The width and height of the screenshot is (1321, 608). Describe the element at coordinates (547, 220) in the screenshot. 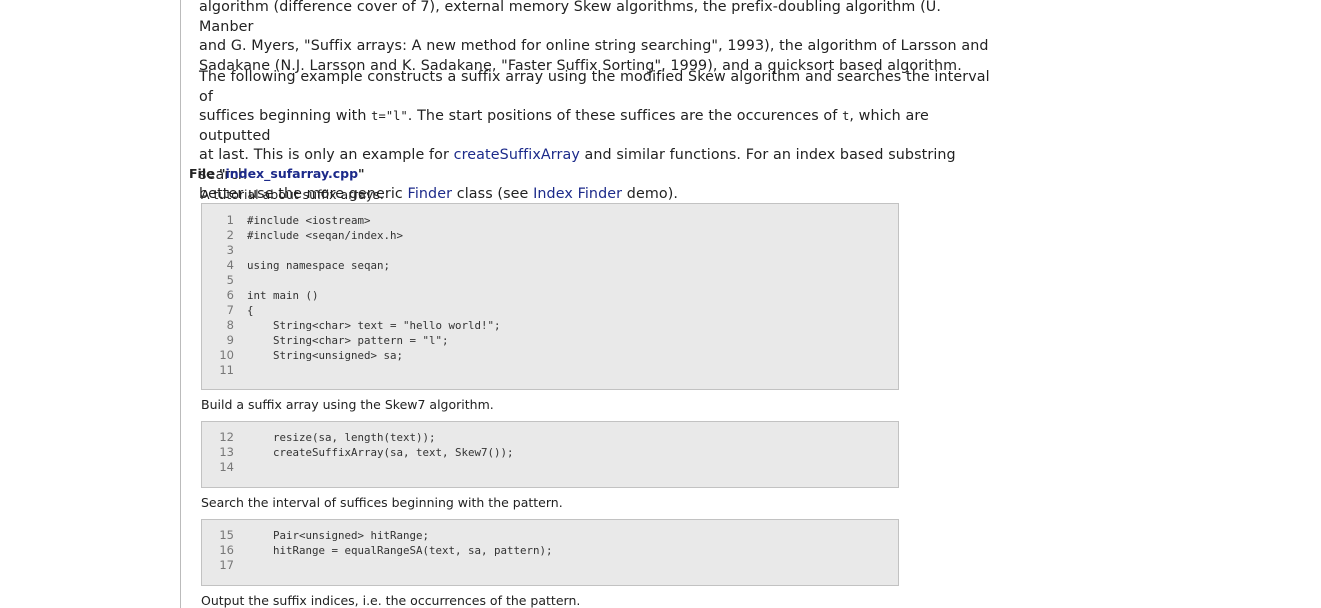

I see `code-line: 1 #include <iostream>` at that location.